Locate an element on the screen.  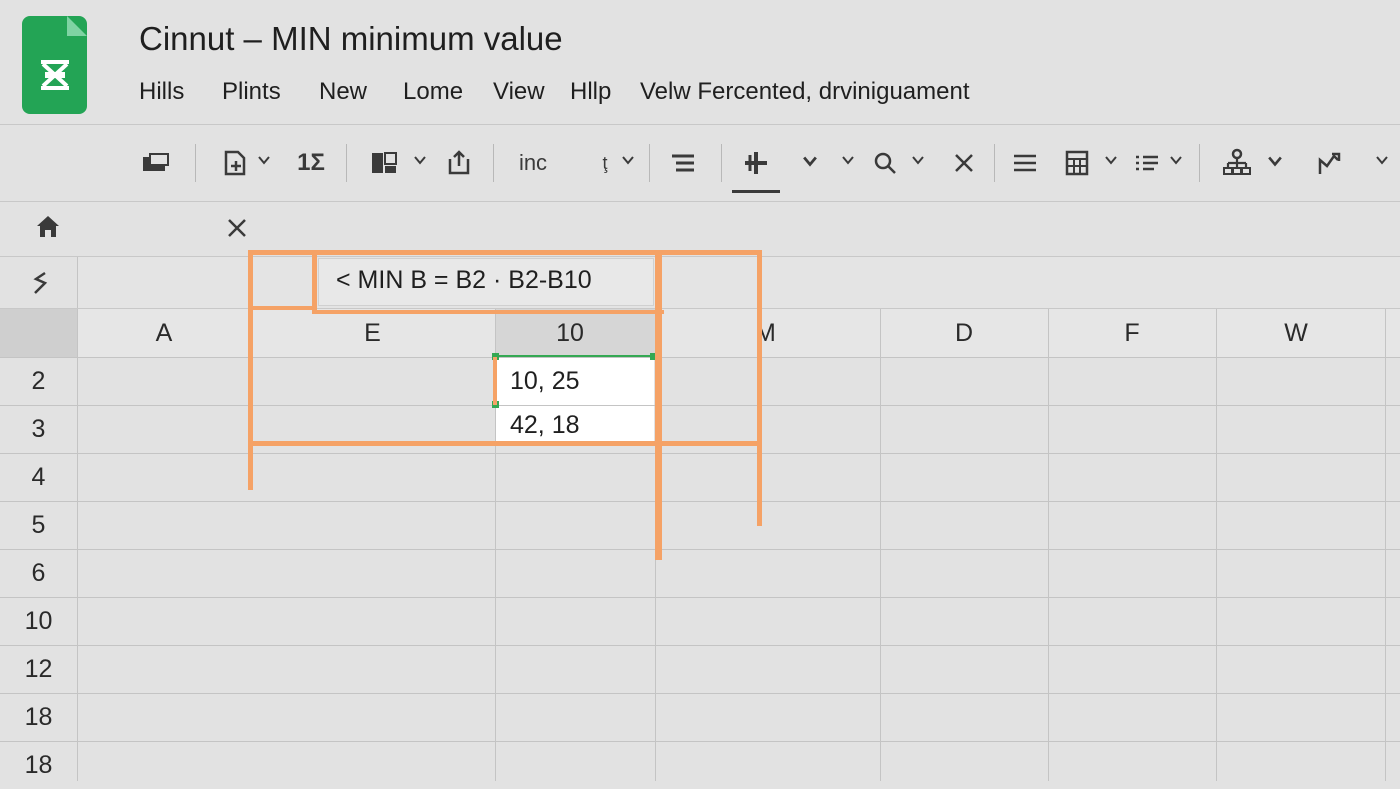
image-icon is located at coordinates (384, 163).